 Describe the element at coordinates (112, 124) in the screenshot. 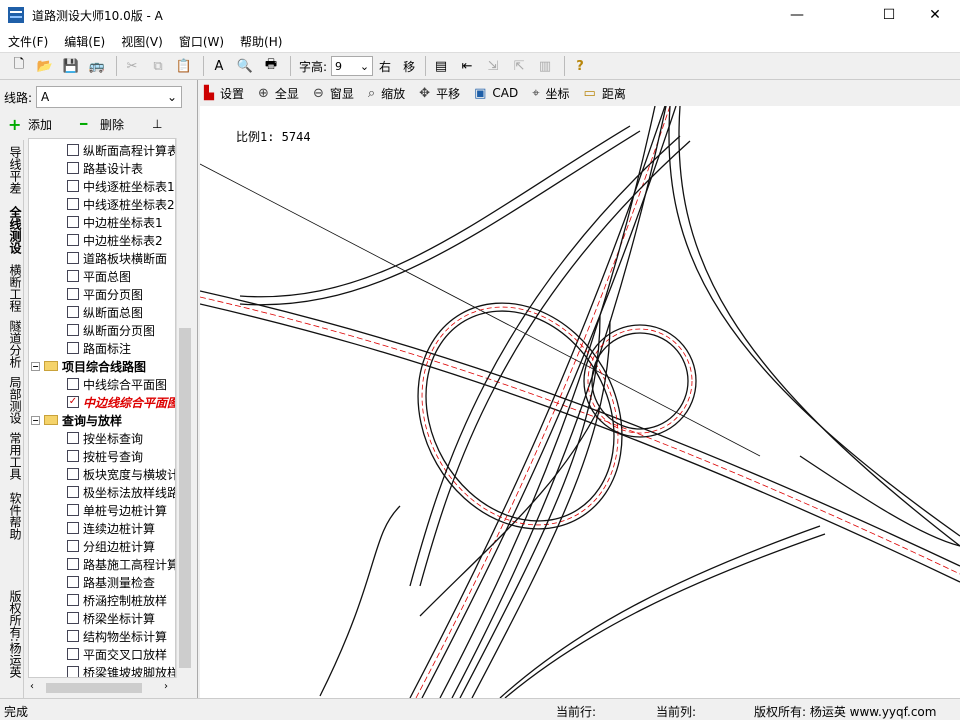

I see `delete-button: 删除` at that location.